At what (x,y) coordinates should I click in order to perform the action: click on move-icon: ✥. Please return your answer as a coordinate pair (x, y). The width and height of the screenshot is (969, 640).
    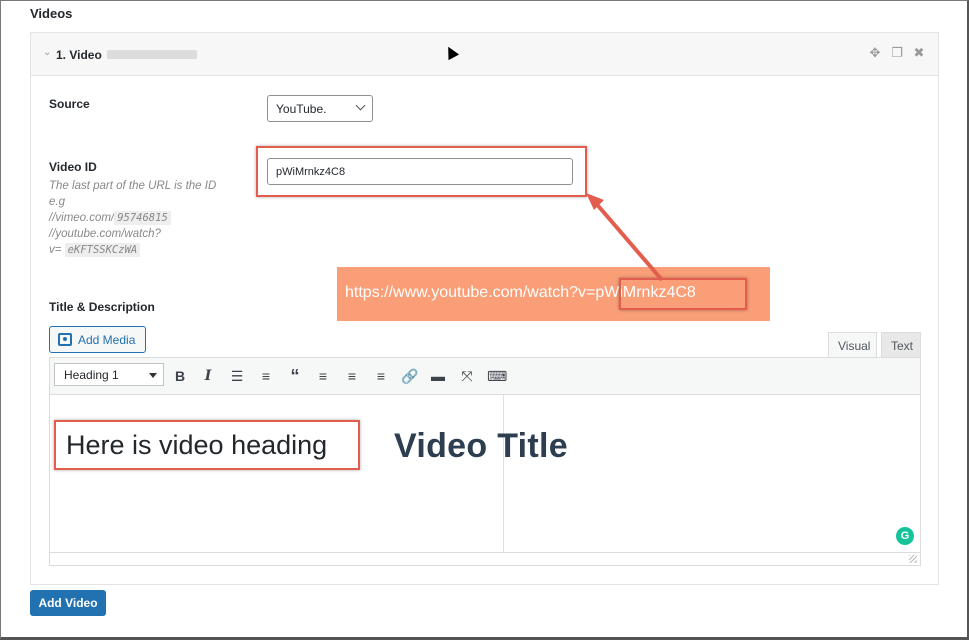
    Looking at the image, I should click on (875, 53).